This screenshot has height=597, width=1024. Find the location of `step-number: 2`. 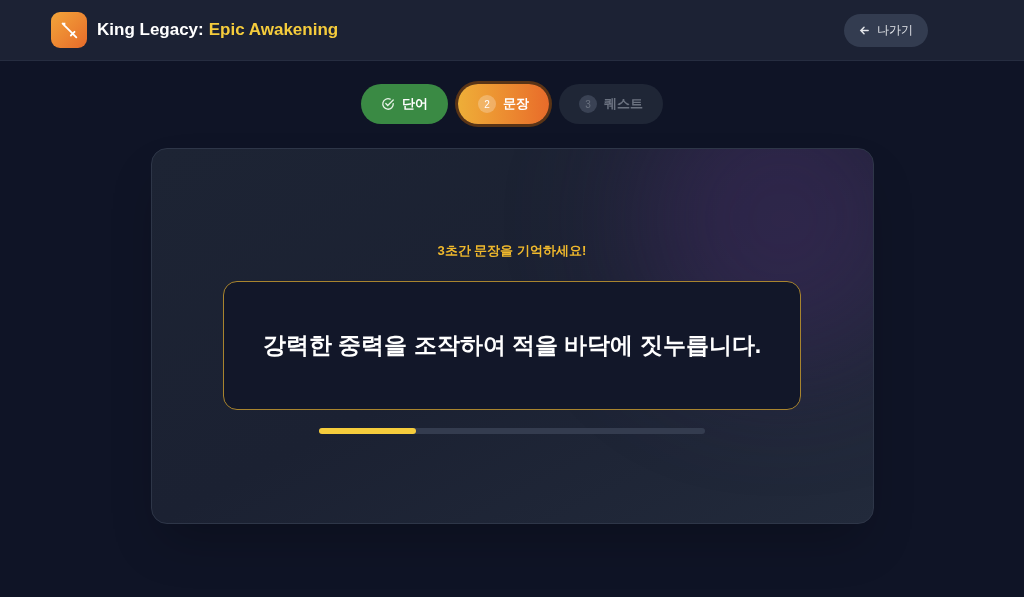

step-number: 2 is located at coordinates (487, 104).